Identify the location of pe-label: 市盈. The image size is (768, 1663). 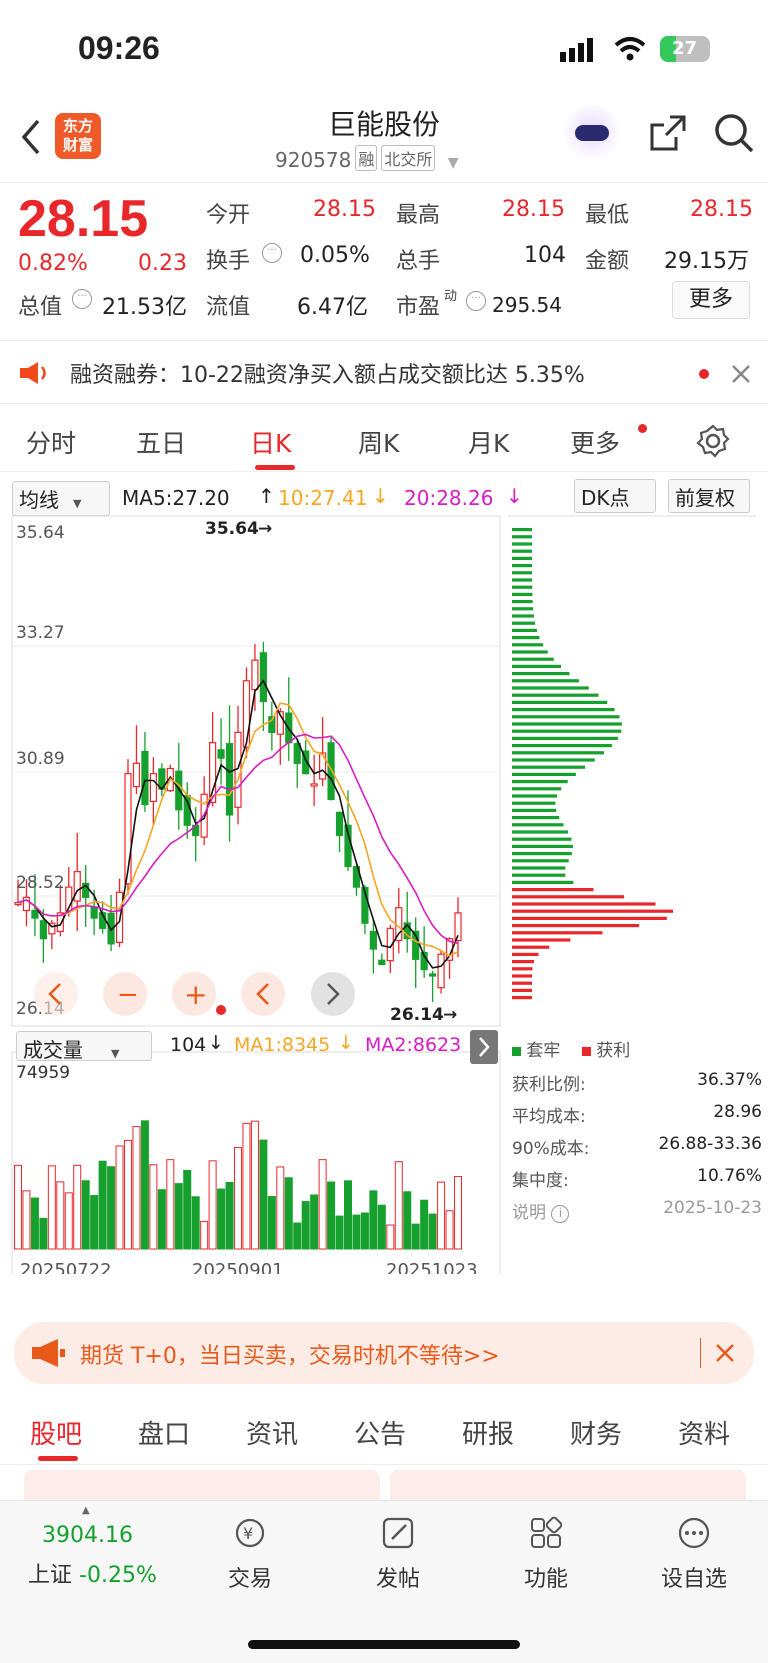
(418, 307).